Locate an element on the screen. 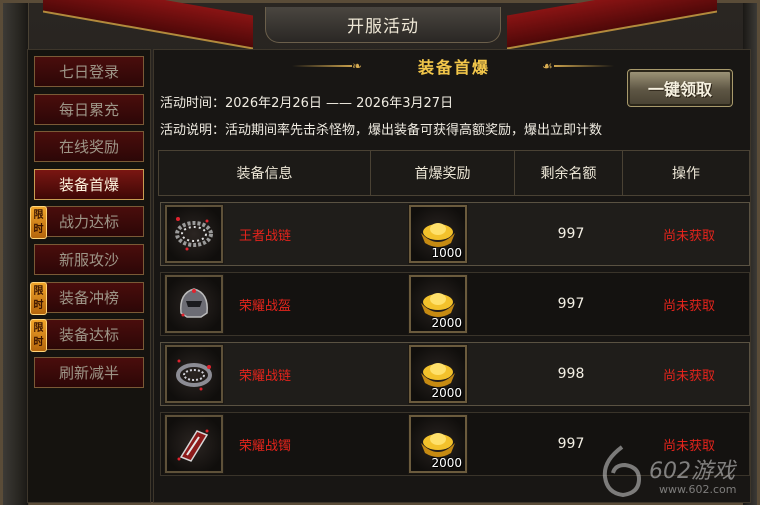 The width and height of the screenshot is (760, 505). activity-time: 活动时间：2026年2月26日 —— 2026年3月27日 is located at coordinates (306, 101).